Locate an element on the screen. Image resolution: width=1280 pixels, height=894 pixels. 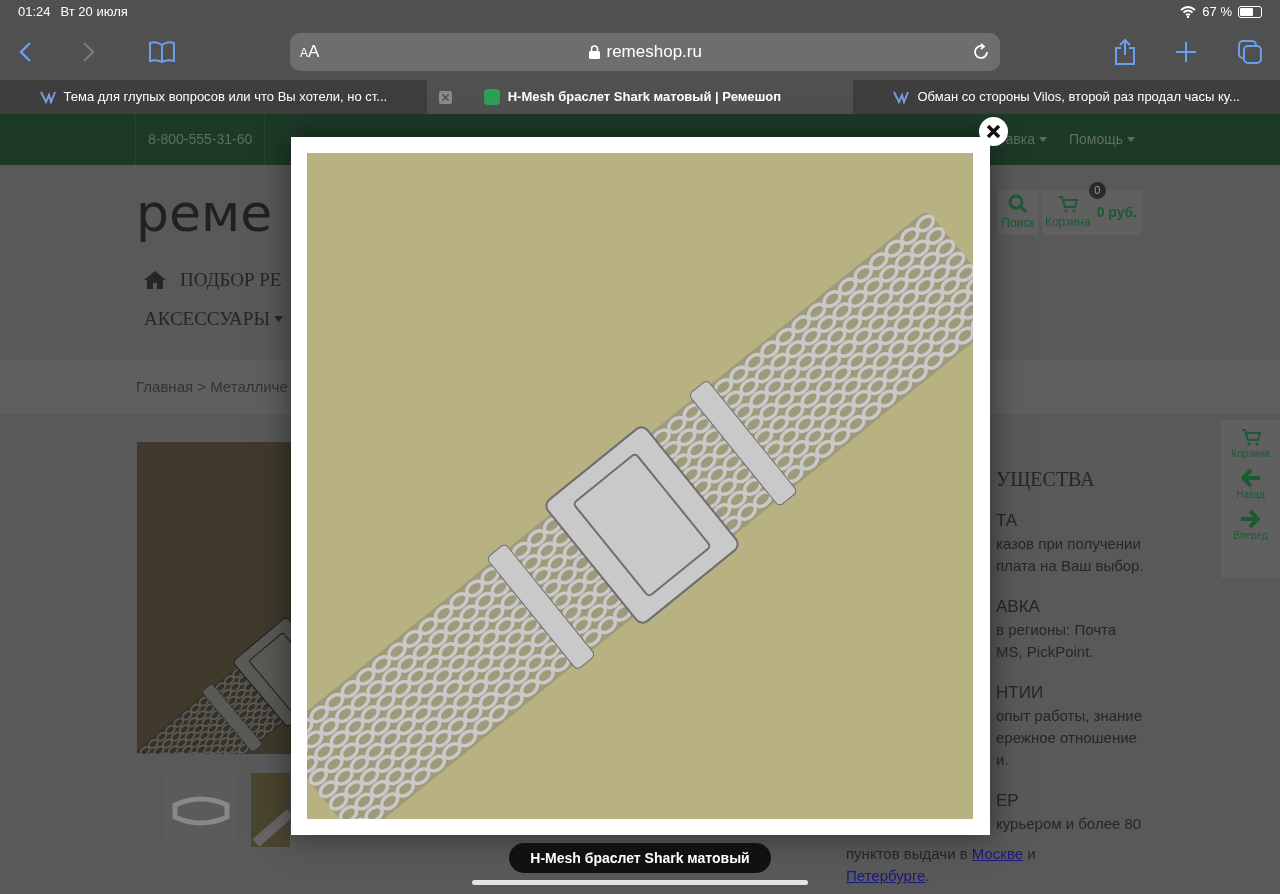
moscow-link: Москве is located at coordinates (997, 853).